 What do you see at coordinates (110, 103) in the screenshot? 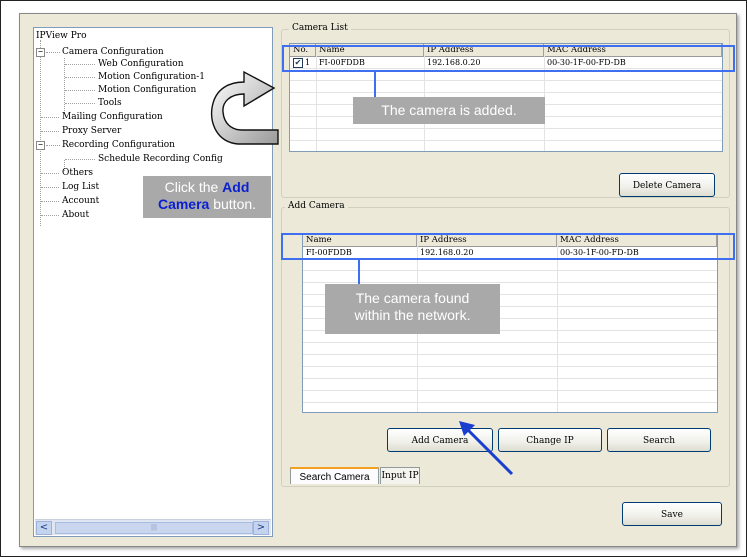
I see `tree-item-tools: Tools` at bounding box center [110, 103].